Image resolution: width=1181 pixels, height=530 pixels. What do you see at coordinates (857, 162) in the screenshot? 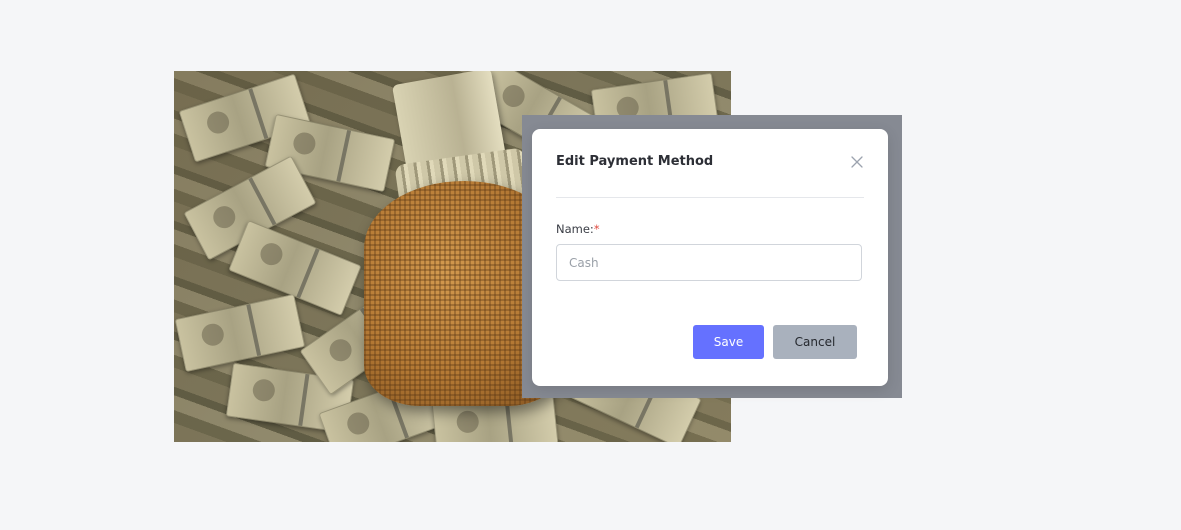
I see `close-icon` at bounding box center [857, 162].